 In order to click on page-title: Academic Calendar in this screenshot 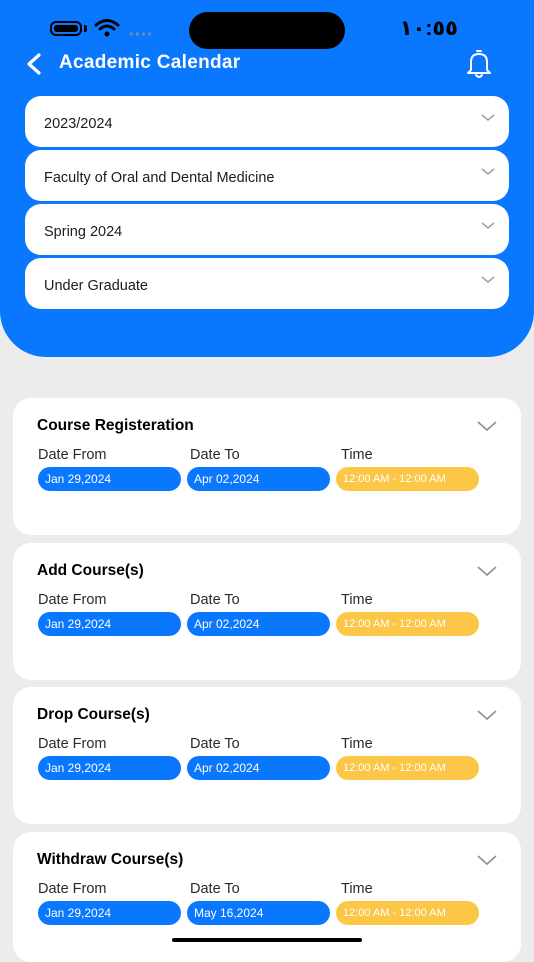, I will do `click(150, 62)`.